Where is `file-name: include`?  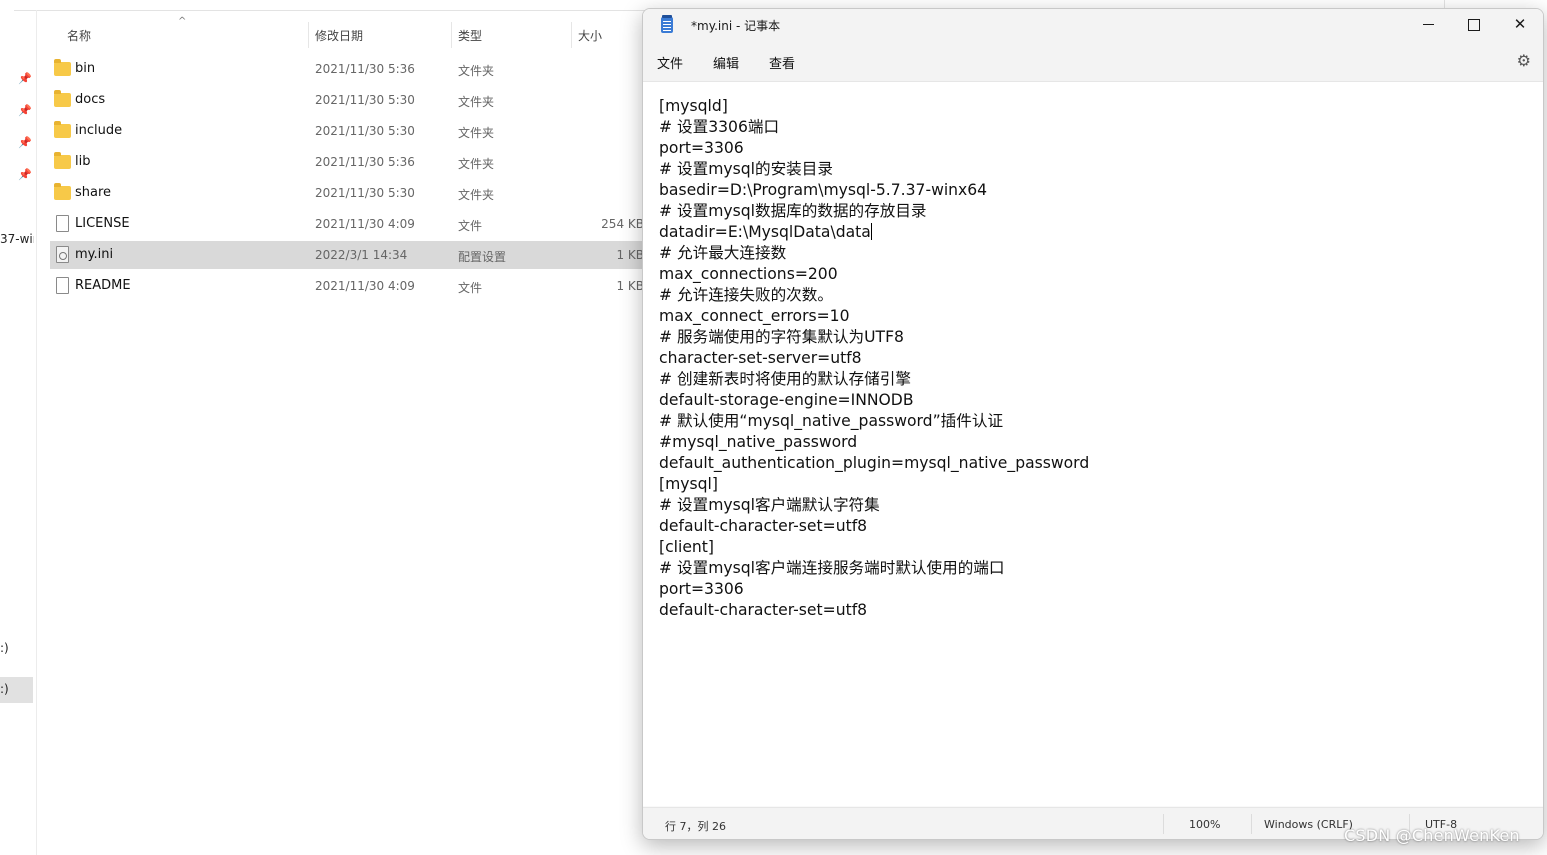 file-name: include is located at coordinates (99, 130).